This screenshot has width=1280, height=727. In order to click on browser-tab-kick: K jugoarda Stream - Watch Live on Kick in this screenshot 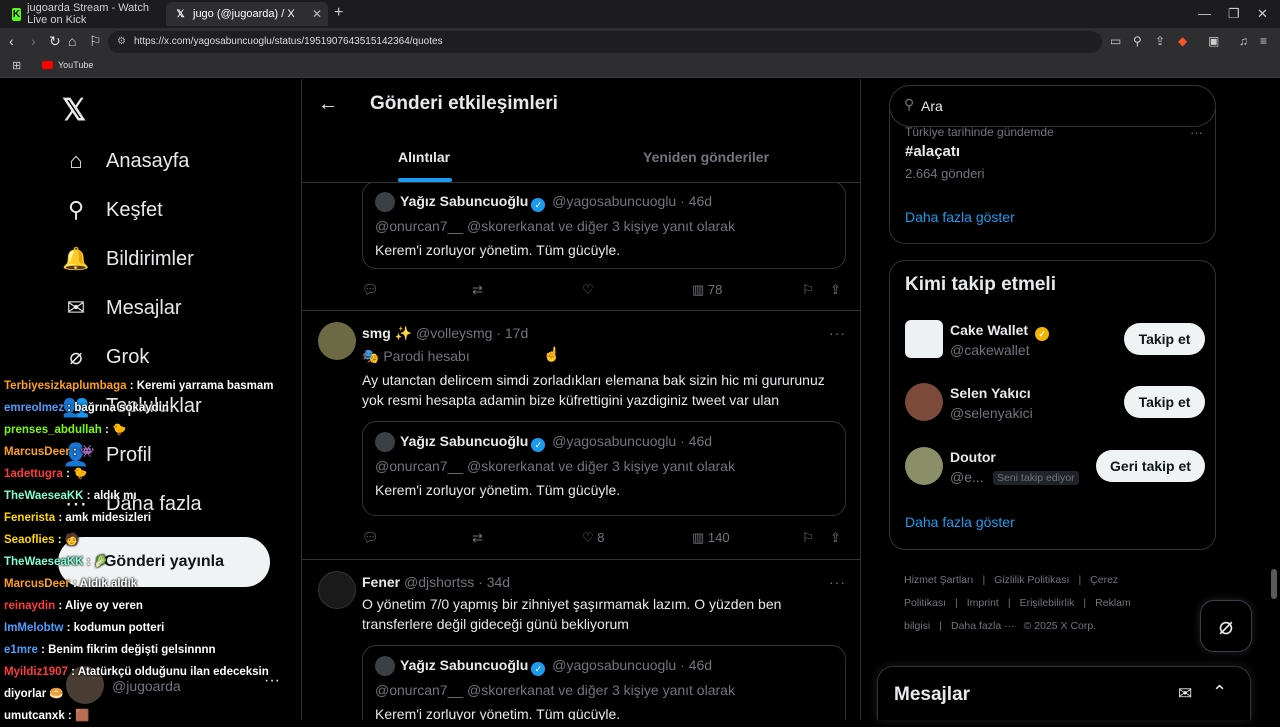, I will do `click(84, 14)`.